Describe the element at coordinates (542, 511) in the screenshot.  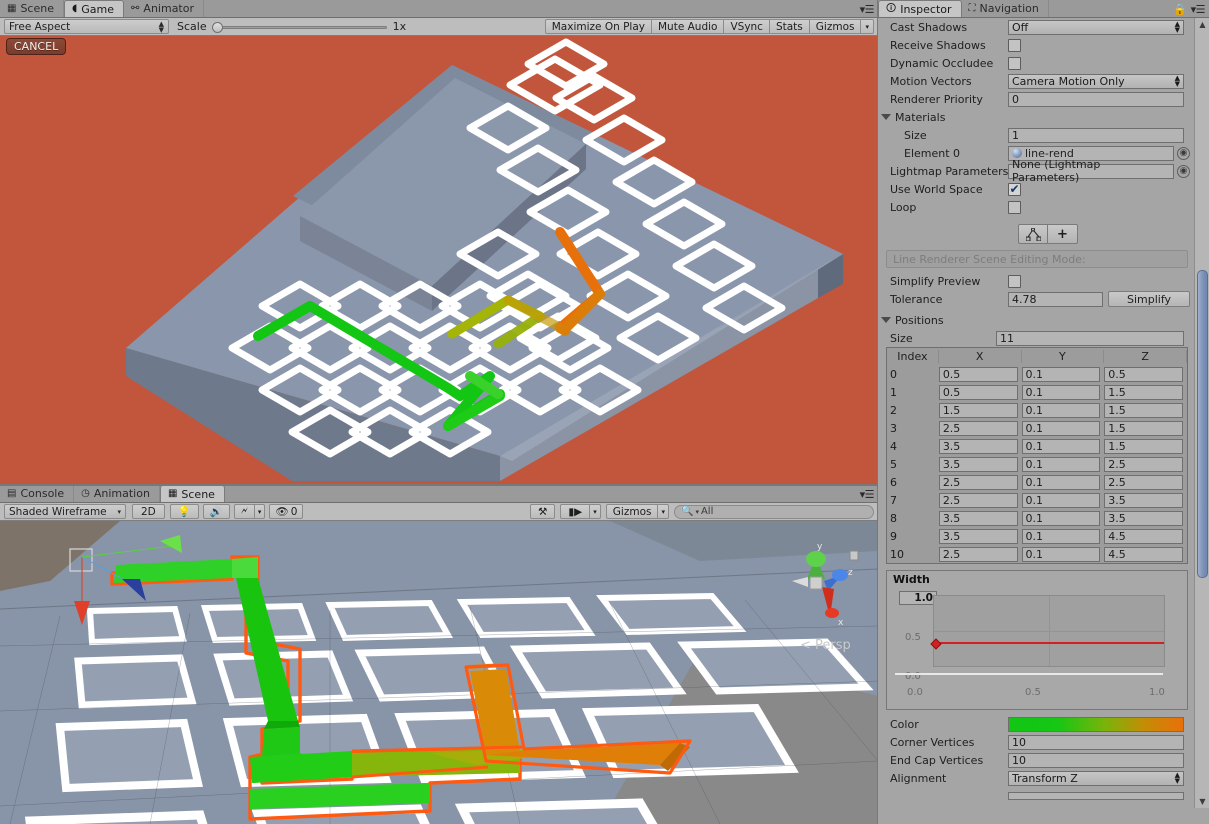
I see `scene-tools-button: ⚒` at that location.